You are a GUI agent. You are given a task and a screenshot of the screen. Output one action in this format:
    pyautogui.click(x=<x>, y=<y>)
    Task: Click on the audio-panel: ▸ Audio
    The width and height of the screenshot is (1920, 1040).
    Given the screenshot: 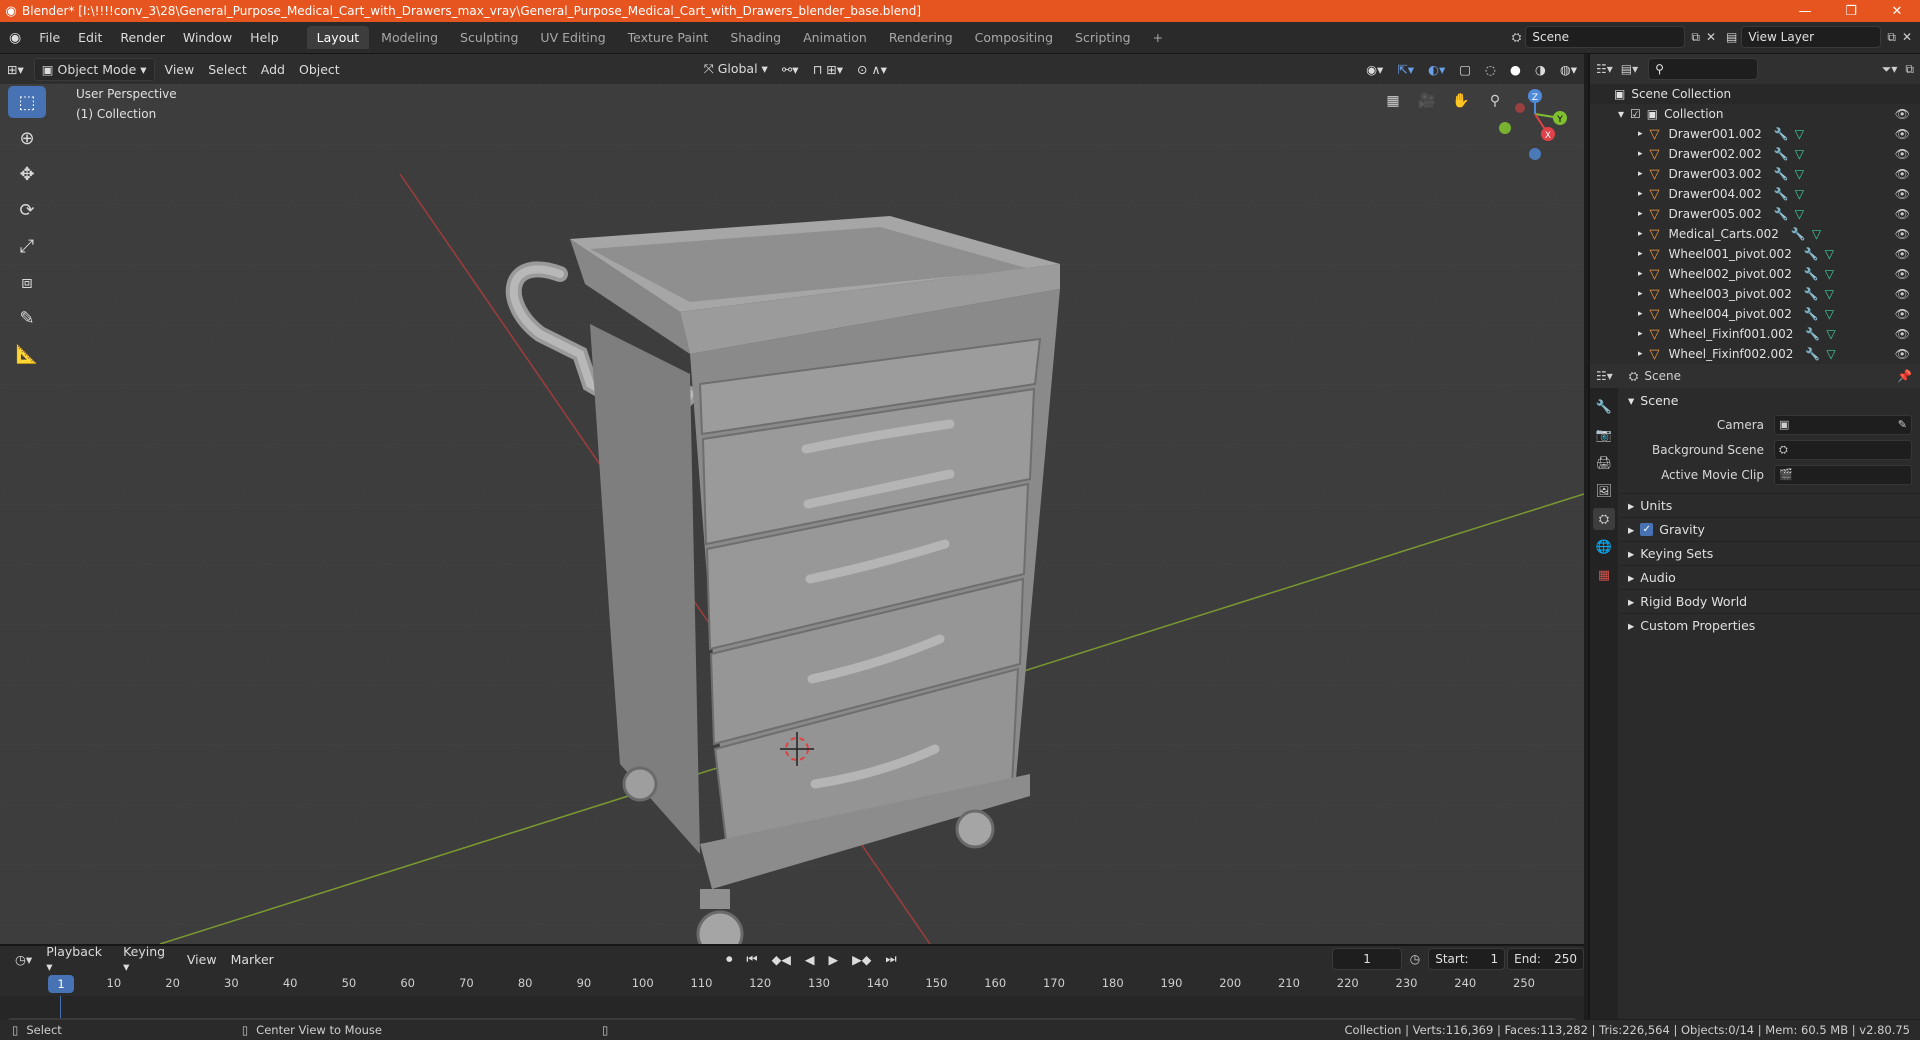 What is the action you would take?
    pyautogui.click(x=1770, y=577)
    